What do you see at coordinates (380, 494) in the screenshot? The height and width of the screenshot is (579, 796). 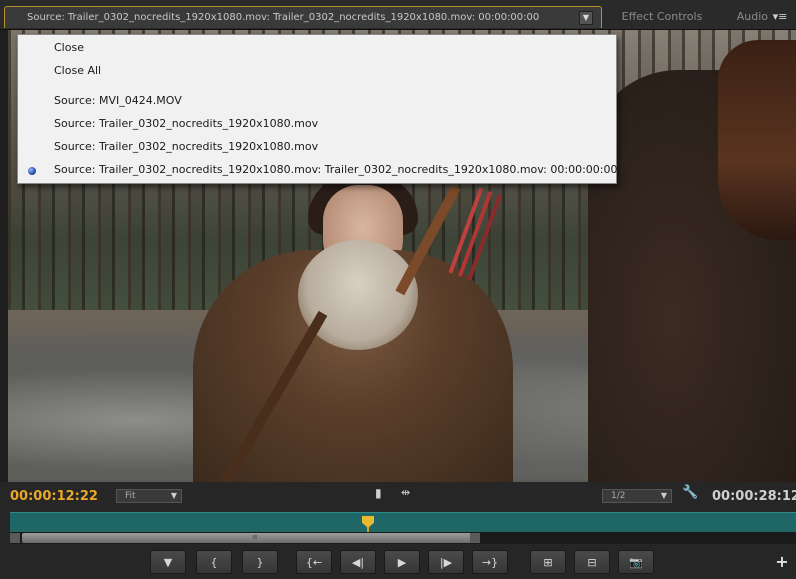 I see `marker-icon: ▮` at bounding box center [380, 494].